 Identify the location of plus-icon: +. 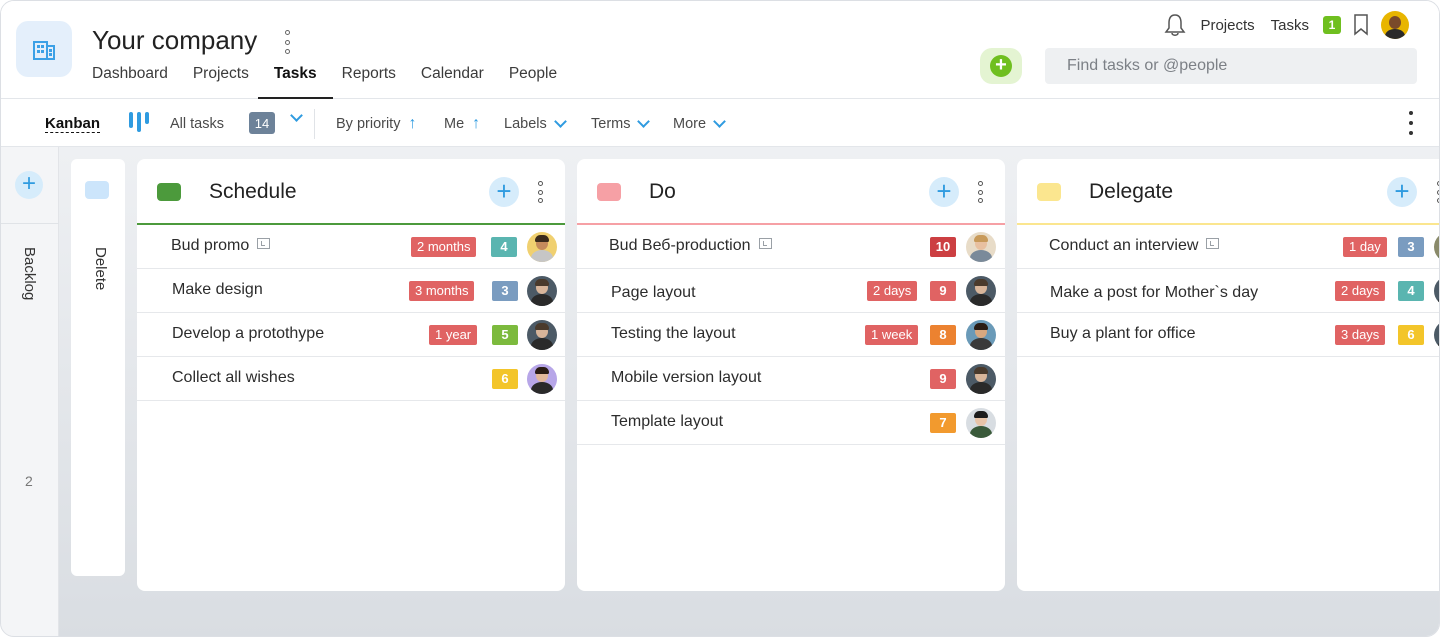
(1001, 66).